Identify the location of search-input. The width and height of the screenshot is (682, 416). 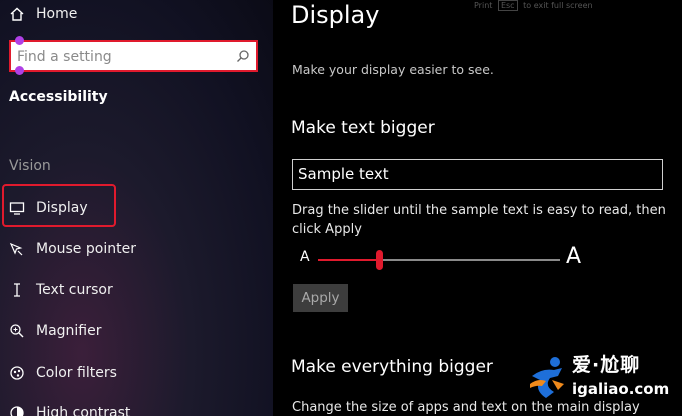
(122, 57).